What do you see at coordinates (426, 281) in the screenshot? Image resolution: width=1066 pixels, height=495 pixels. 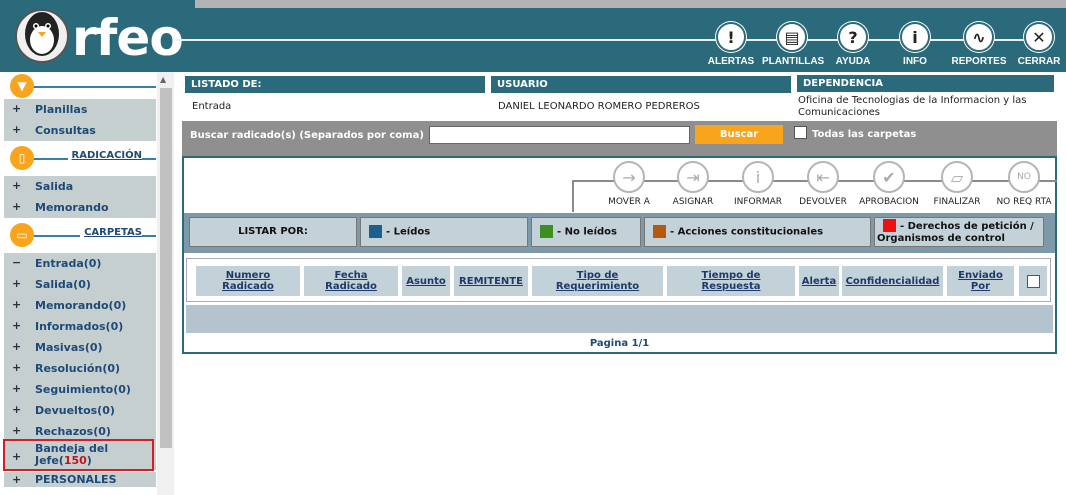 I see `col-asunto: Asunto` at bounding box center [426, 281].